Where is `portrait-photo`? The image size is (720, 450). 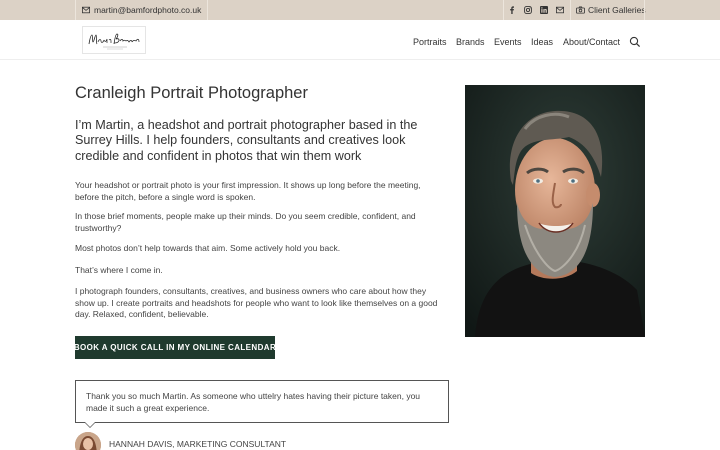 portrait-photo is located at coordinates (555, 211).